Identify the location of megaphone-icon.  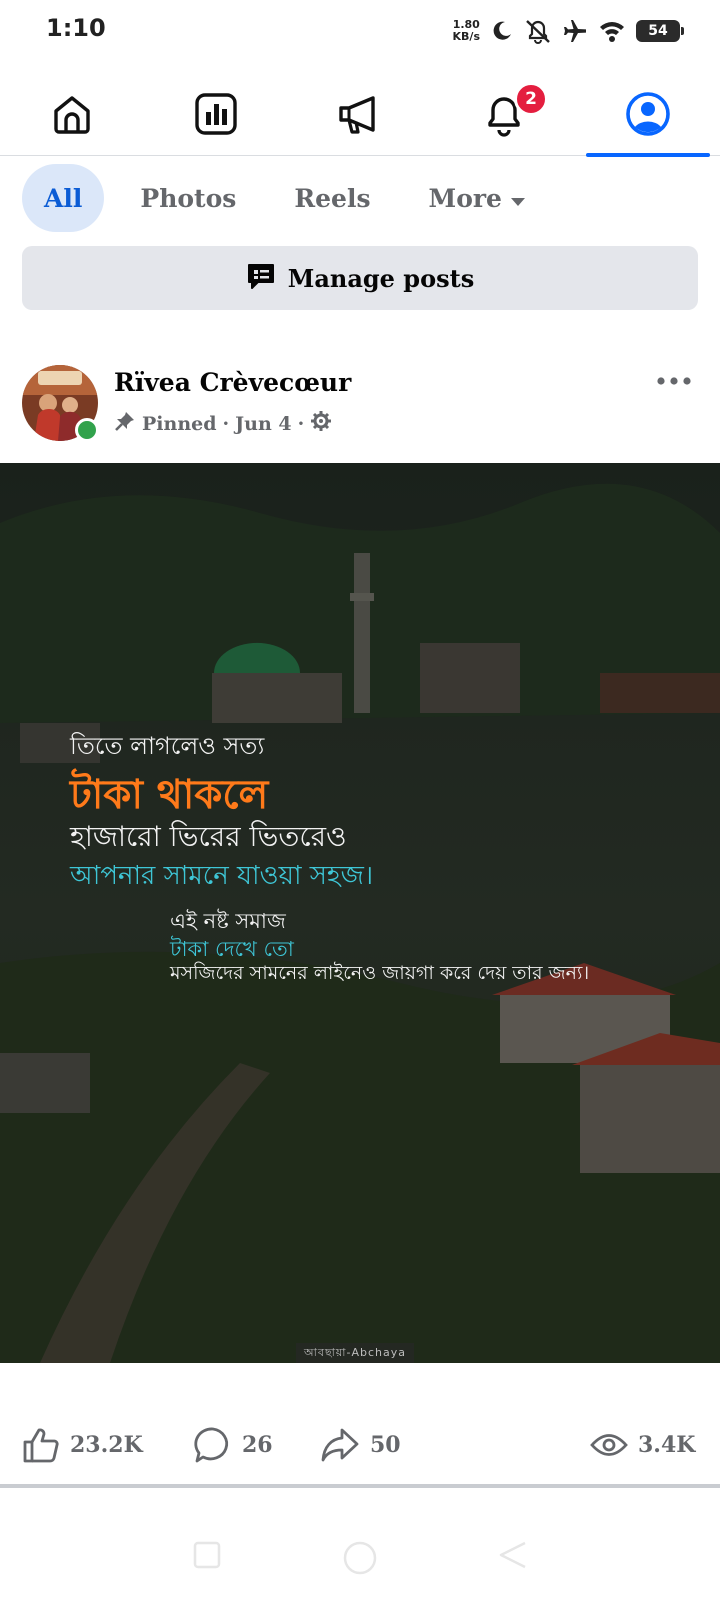
(360, 114).